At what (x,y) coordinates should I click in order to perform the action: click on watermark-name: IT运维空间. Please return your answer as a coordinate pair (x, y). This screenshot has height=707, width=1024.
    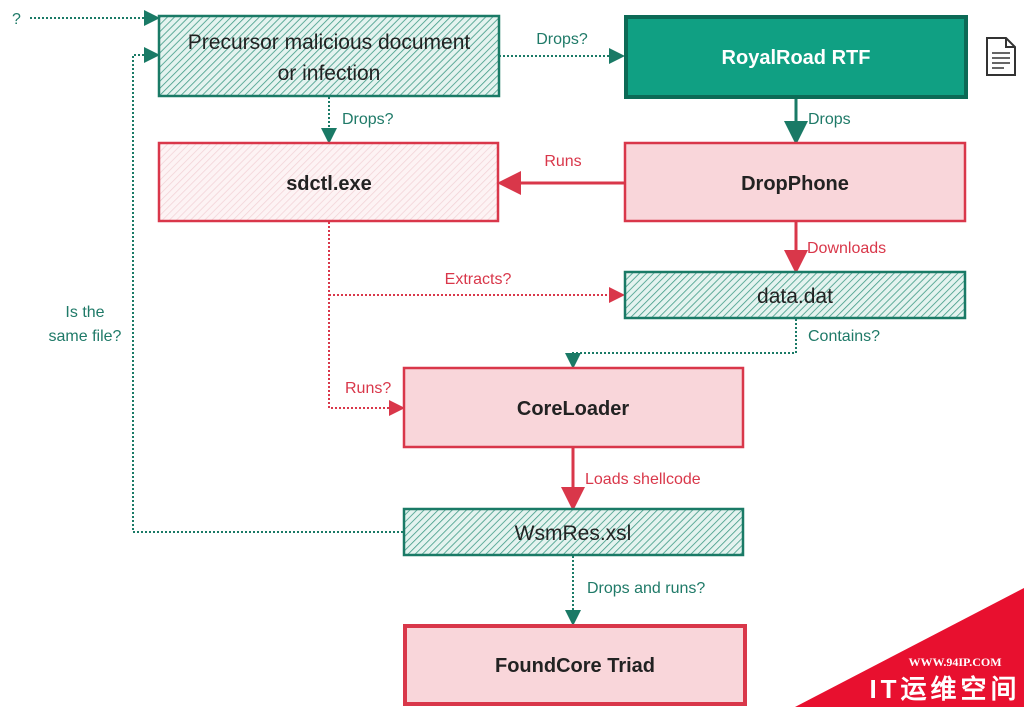
    Looking at the image, I should click on (944, 689).